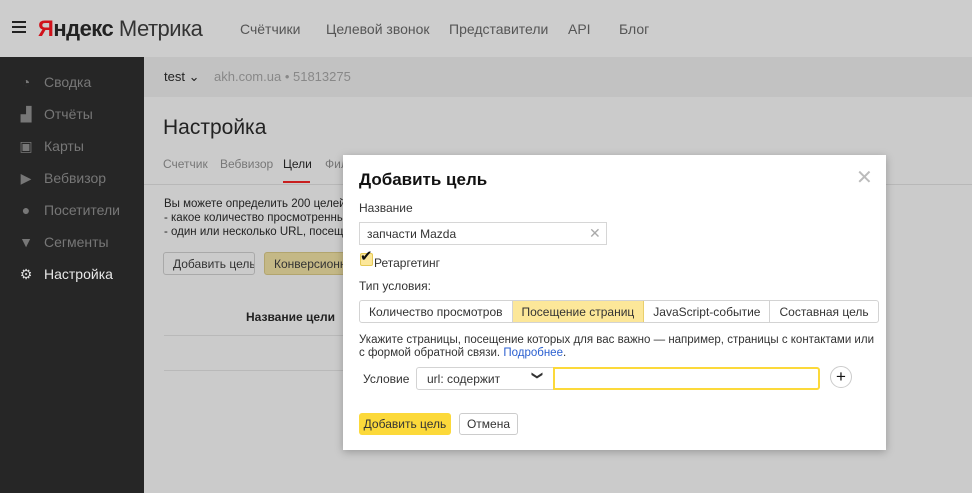 The image size is (972, 493). What do you see at coordinates (296, 182) in the screenshot?
I see `active-tab-indicator` at bounding box center [296, 182].